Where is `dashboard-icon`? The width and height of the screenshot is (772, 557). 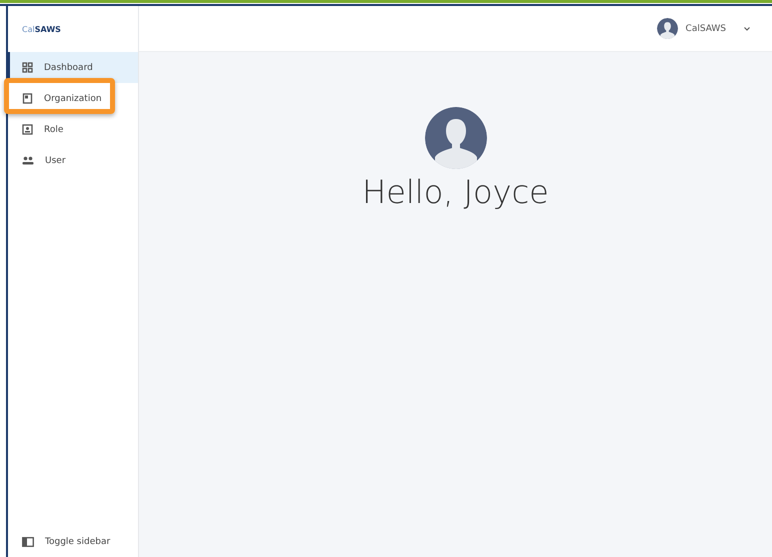
dashboard-icon is located at coordinates (27, 67).